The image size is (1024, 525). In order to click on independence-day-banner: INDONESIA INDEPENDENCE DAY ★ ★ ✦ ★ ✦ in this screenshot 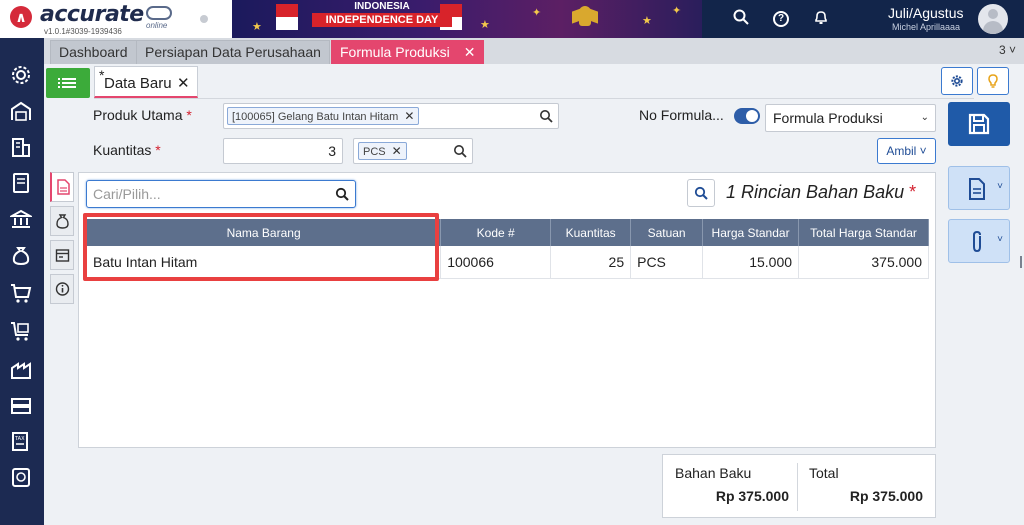, I will do `click(467, 19)`.